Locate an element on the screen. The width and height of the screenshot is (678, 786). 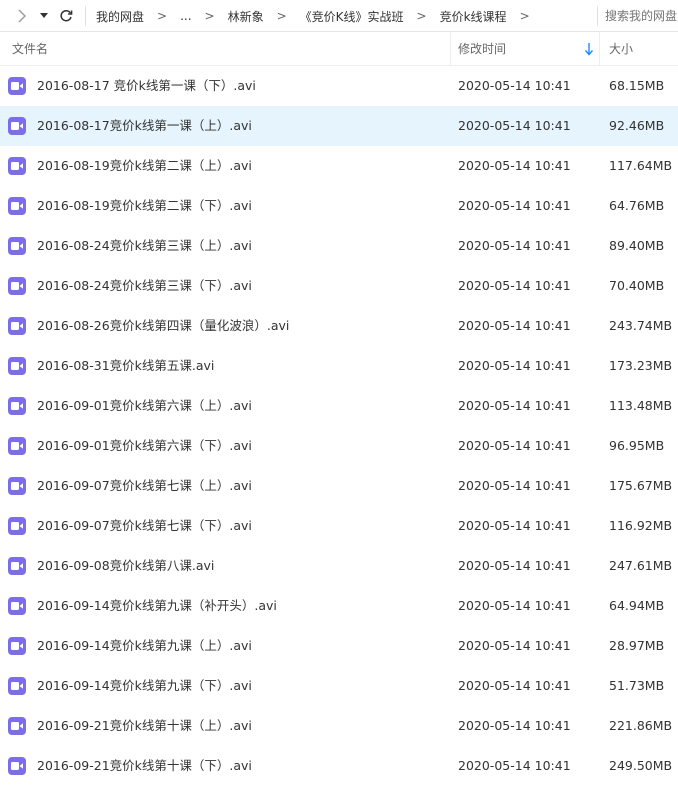
file-size: 221.86MB is located at coordinates (641, 725).